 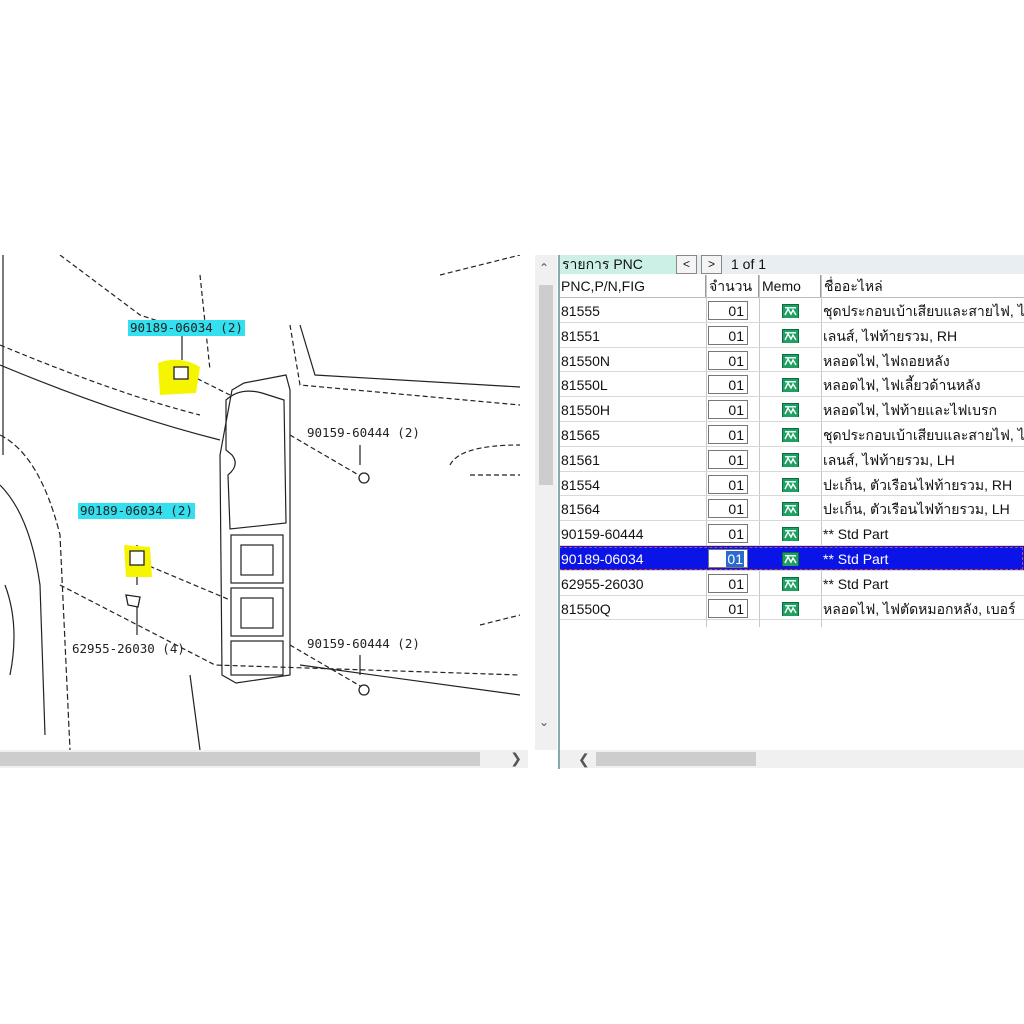 What do you see at coordinates (580, 459) in the screenshot?
I see `pnc-cell: 81561` at bounding box center [580, 459].